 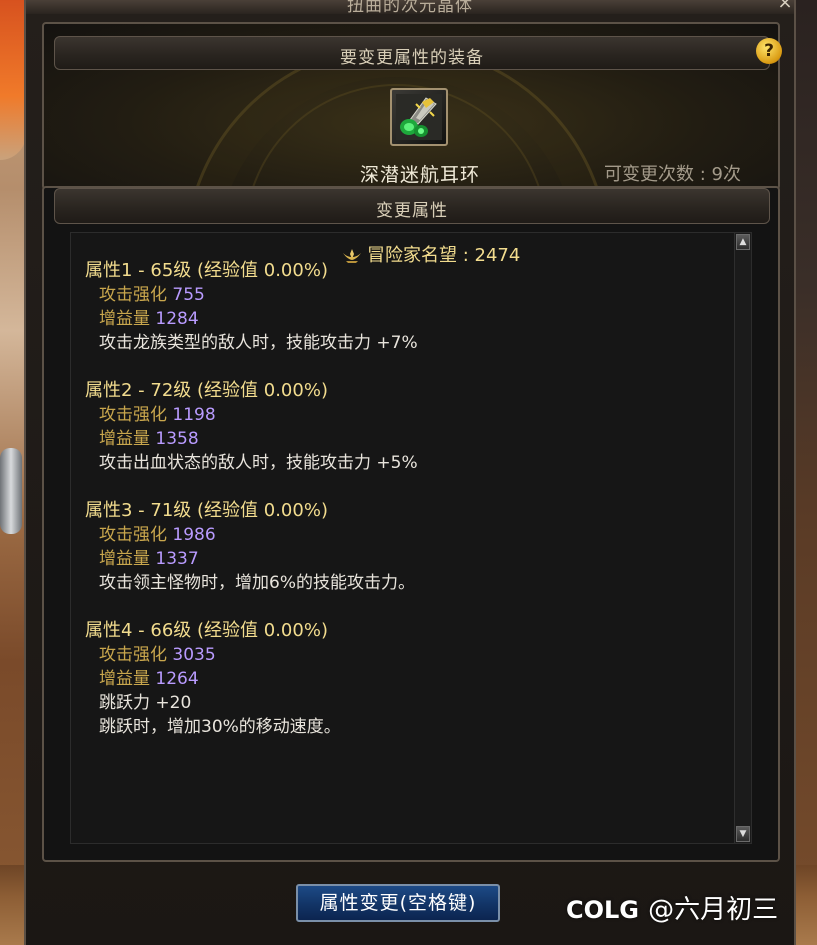 I want to click on attack-boost-value: 1986, so click(x=194, y=535).